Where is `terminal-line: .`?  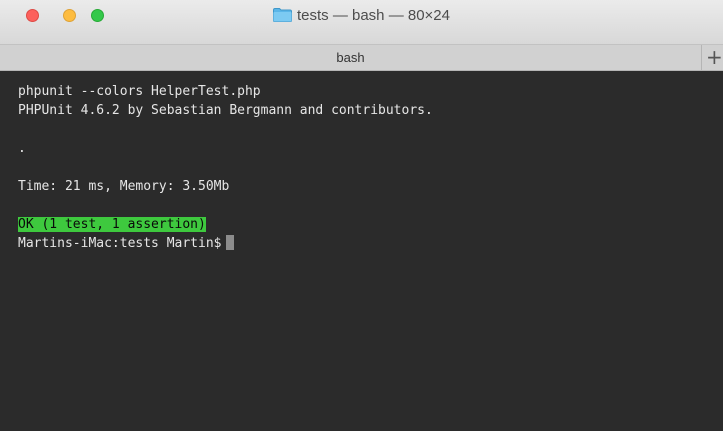
terminal-line: . is located at coordinates (22, 148).